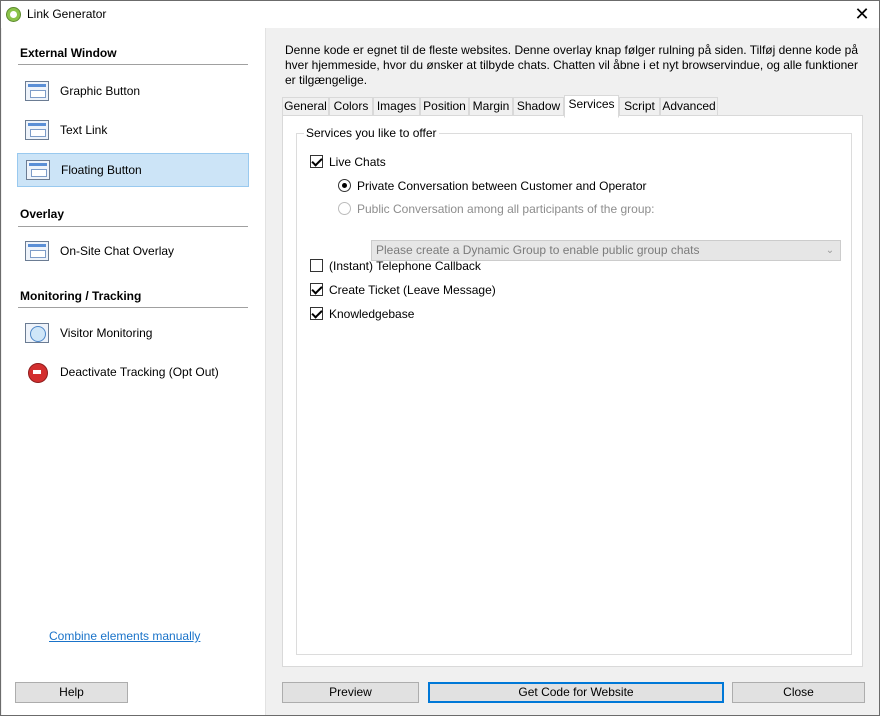 The image size is (880, 716). What do you see at coordinates (316, 265) in the screenshot?
I see `checkbox-unchecked-icon` at bounding box center [316, 265].